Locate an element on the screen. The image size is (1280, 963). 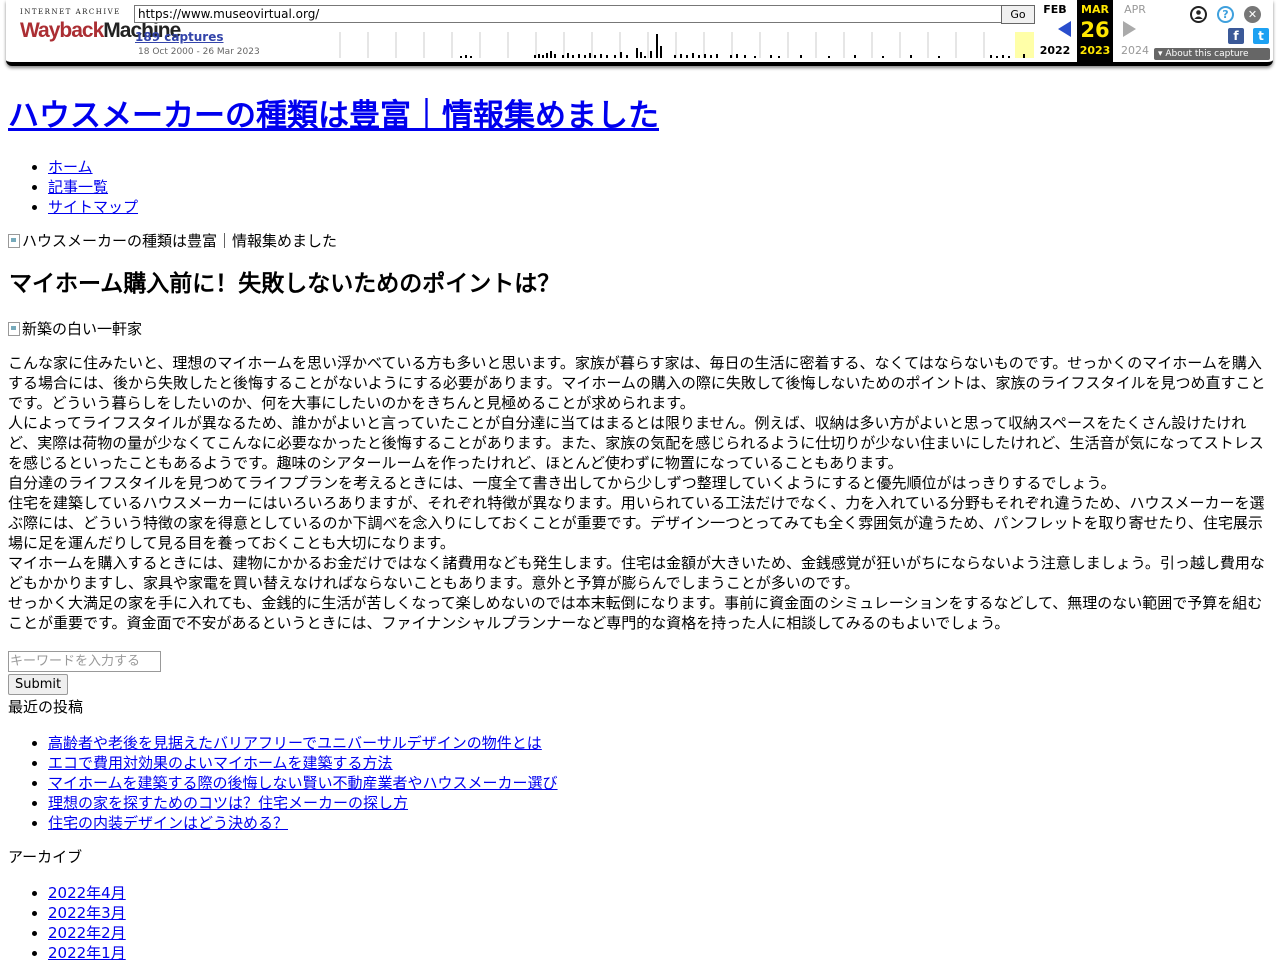
recent-post-link: 住宅の内装デザインはどう決める？ is located at coordinates (168, 823).